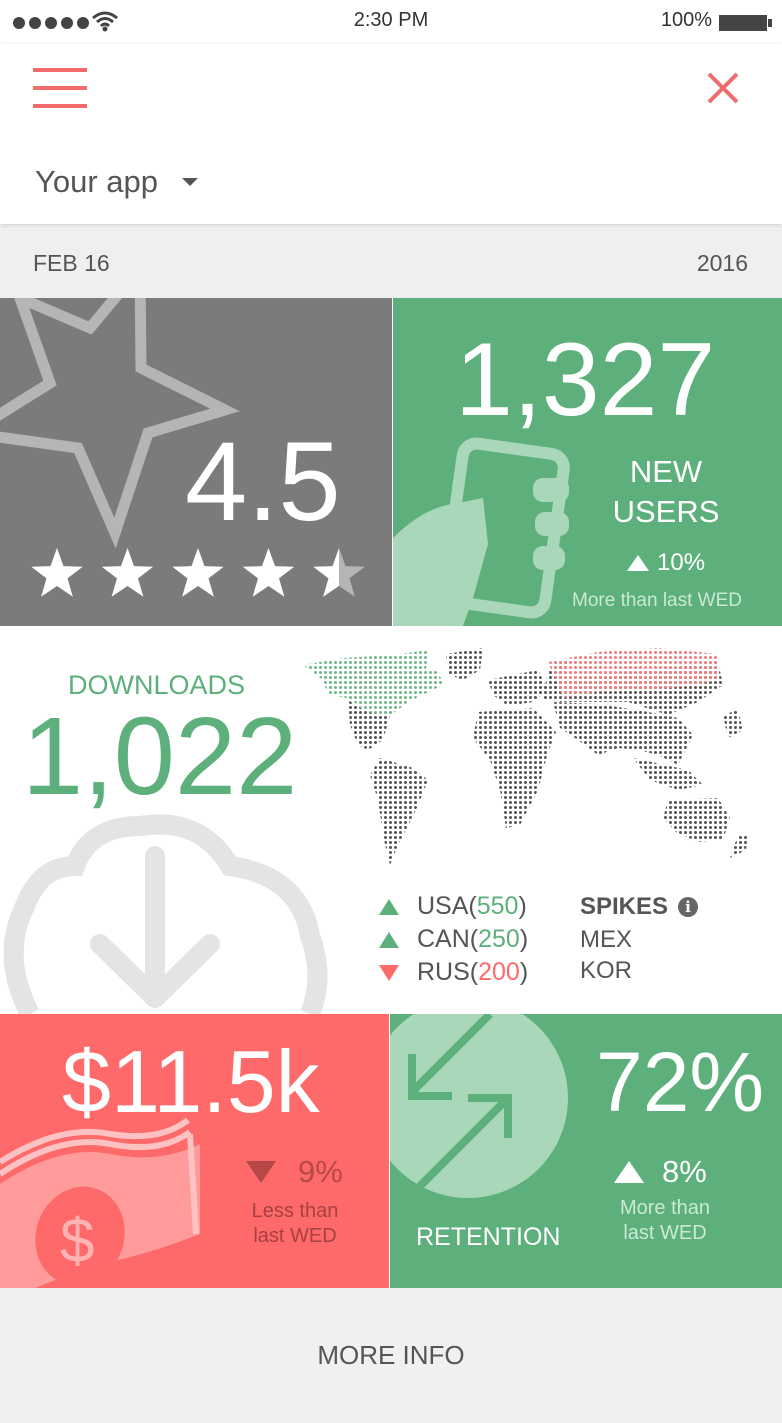 The width and height of the screenshot is (782, 1423). Describe the element at coordinates (295, 1211) in the screenshot. I see `revenue-comparison-line1: Less than` at that location.